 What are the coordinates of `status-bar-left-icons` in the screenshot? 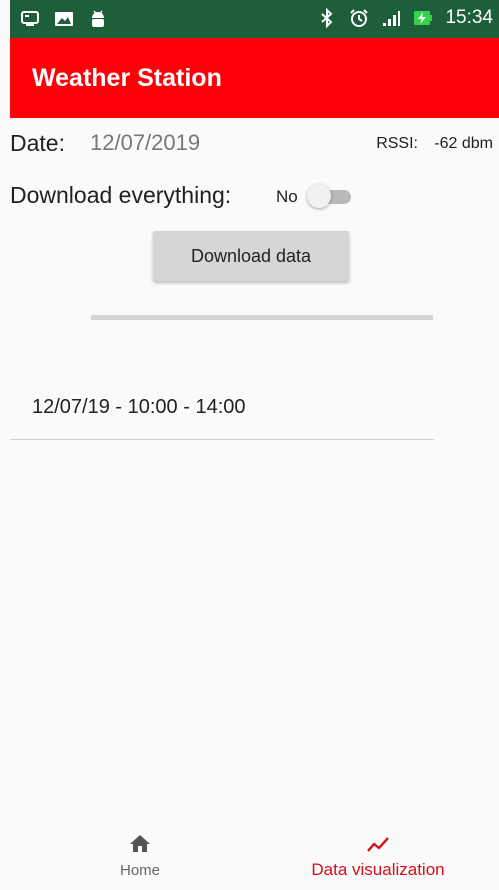 It's located at (64, 19).